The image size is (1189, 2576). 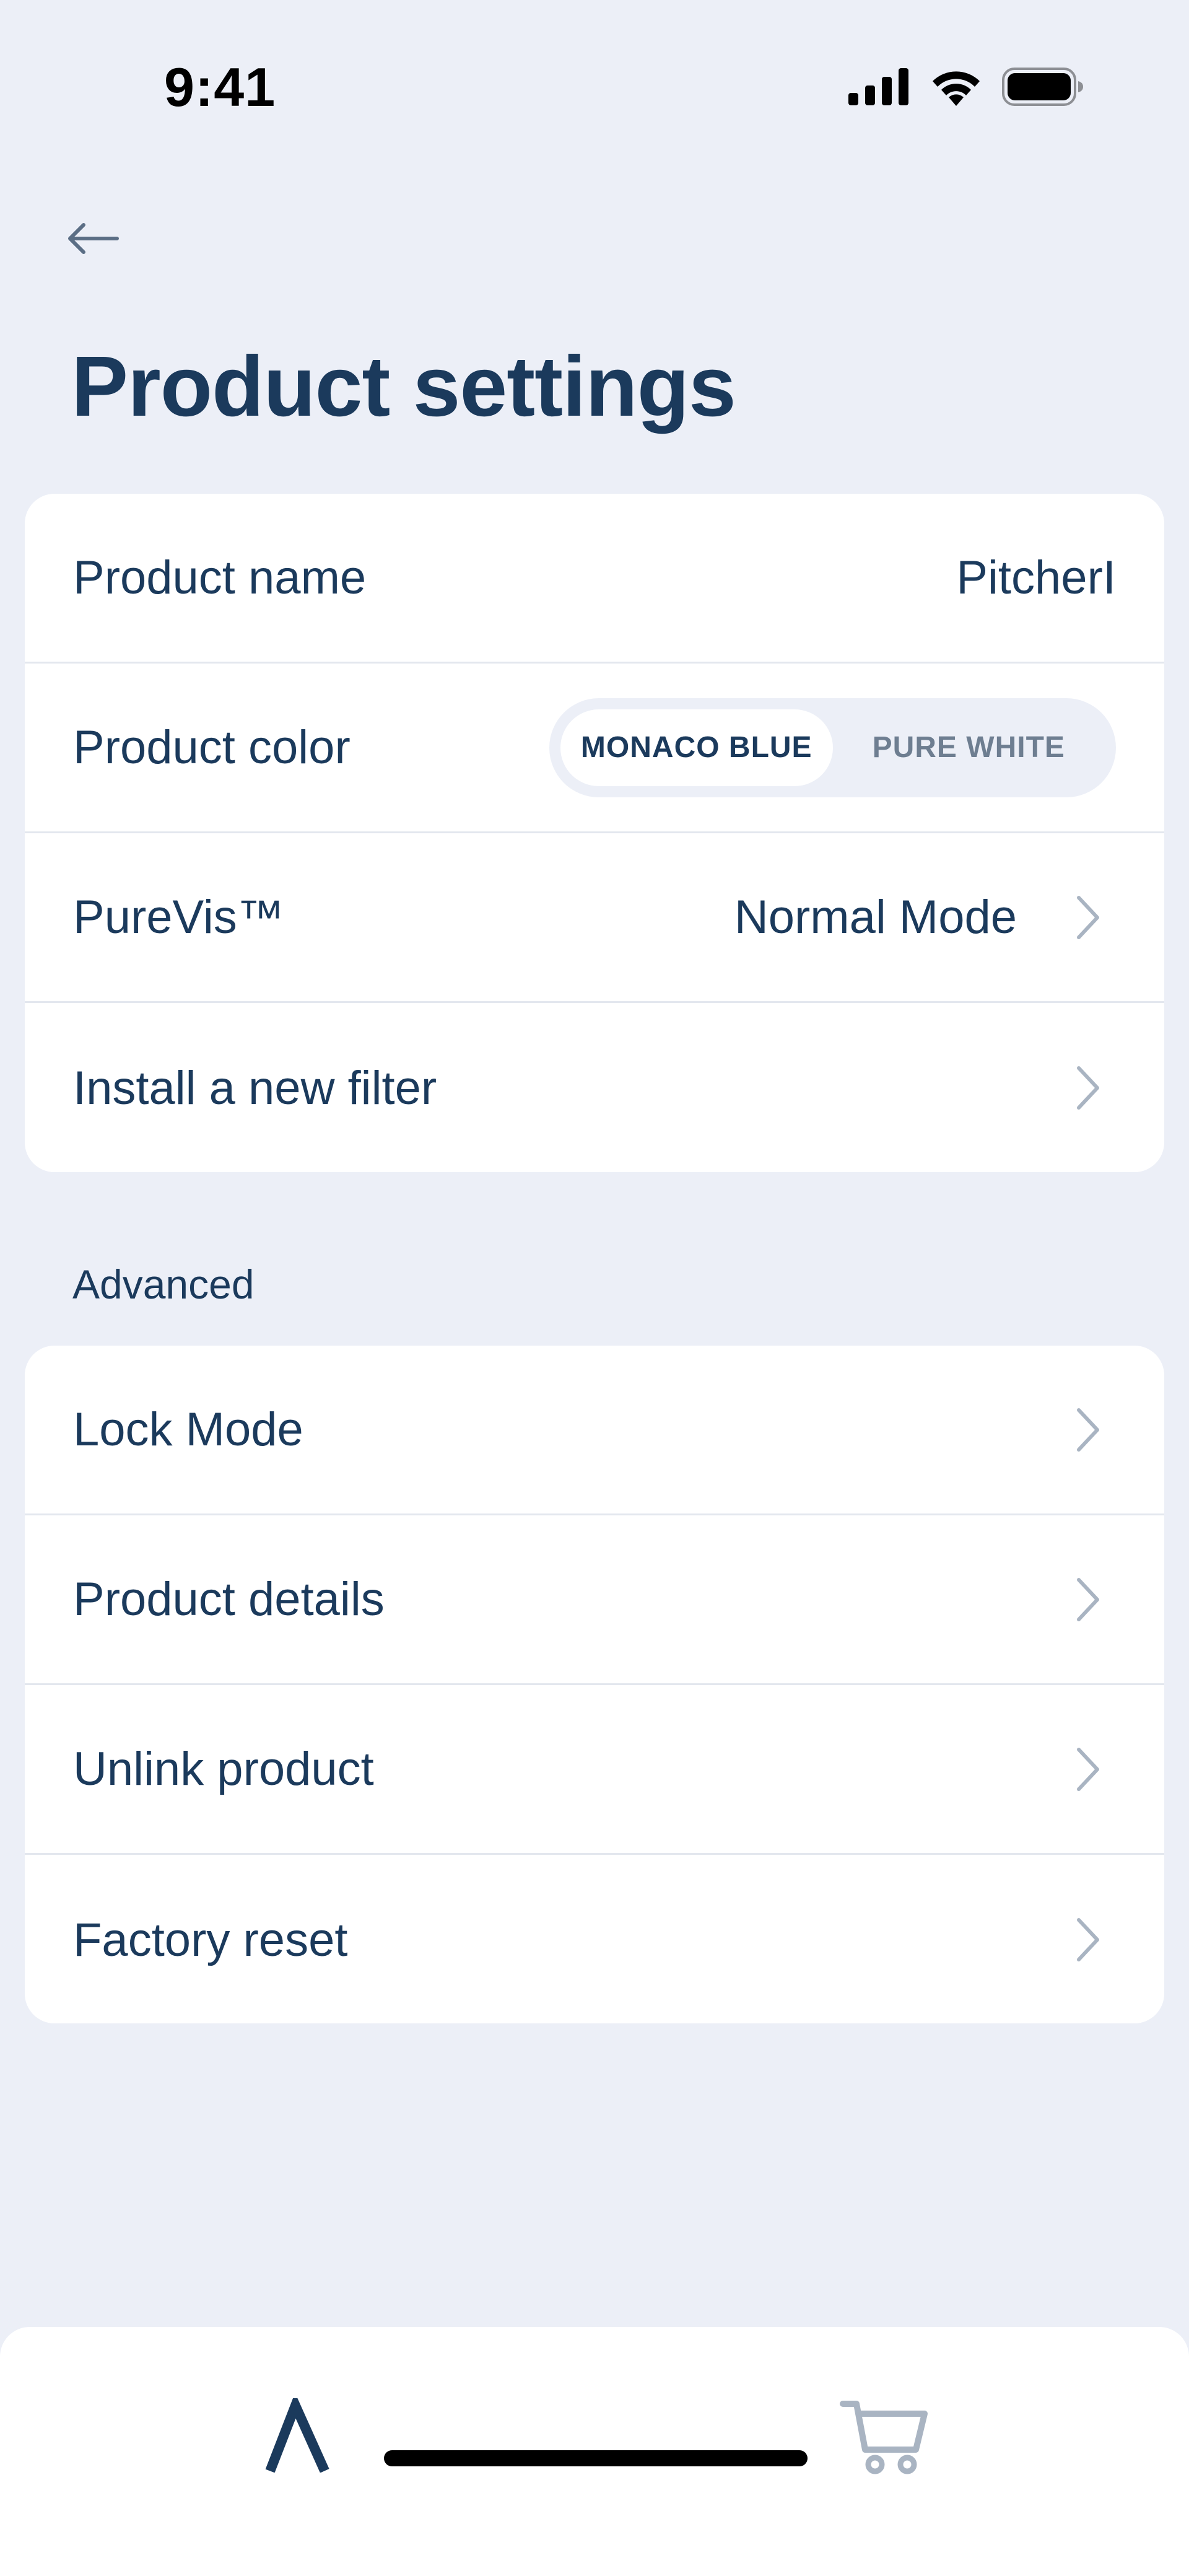 I want to click on purevis-value: Normal Mode, so click(x=875, y=917).